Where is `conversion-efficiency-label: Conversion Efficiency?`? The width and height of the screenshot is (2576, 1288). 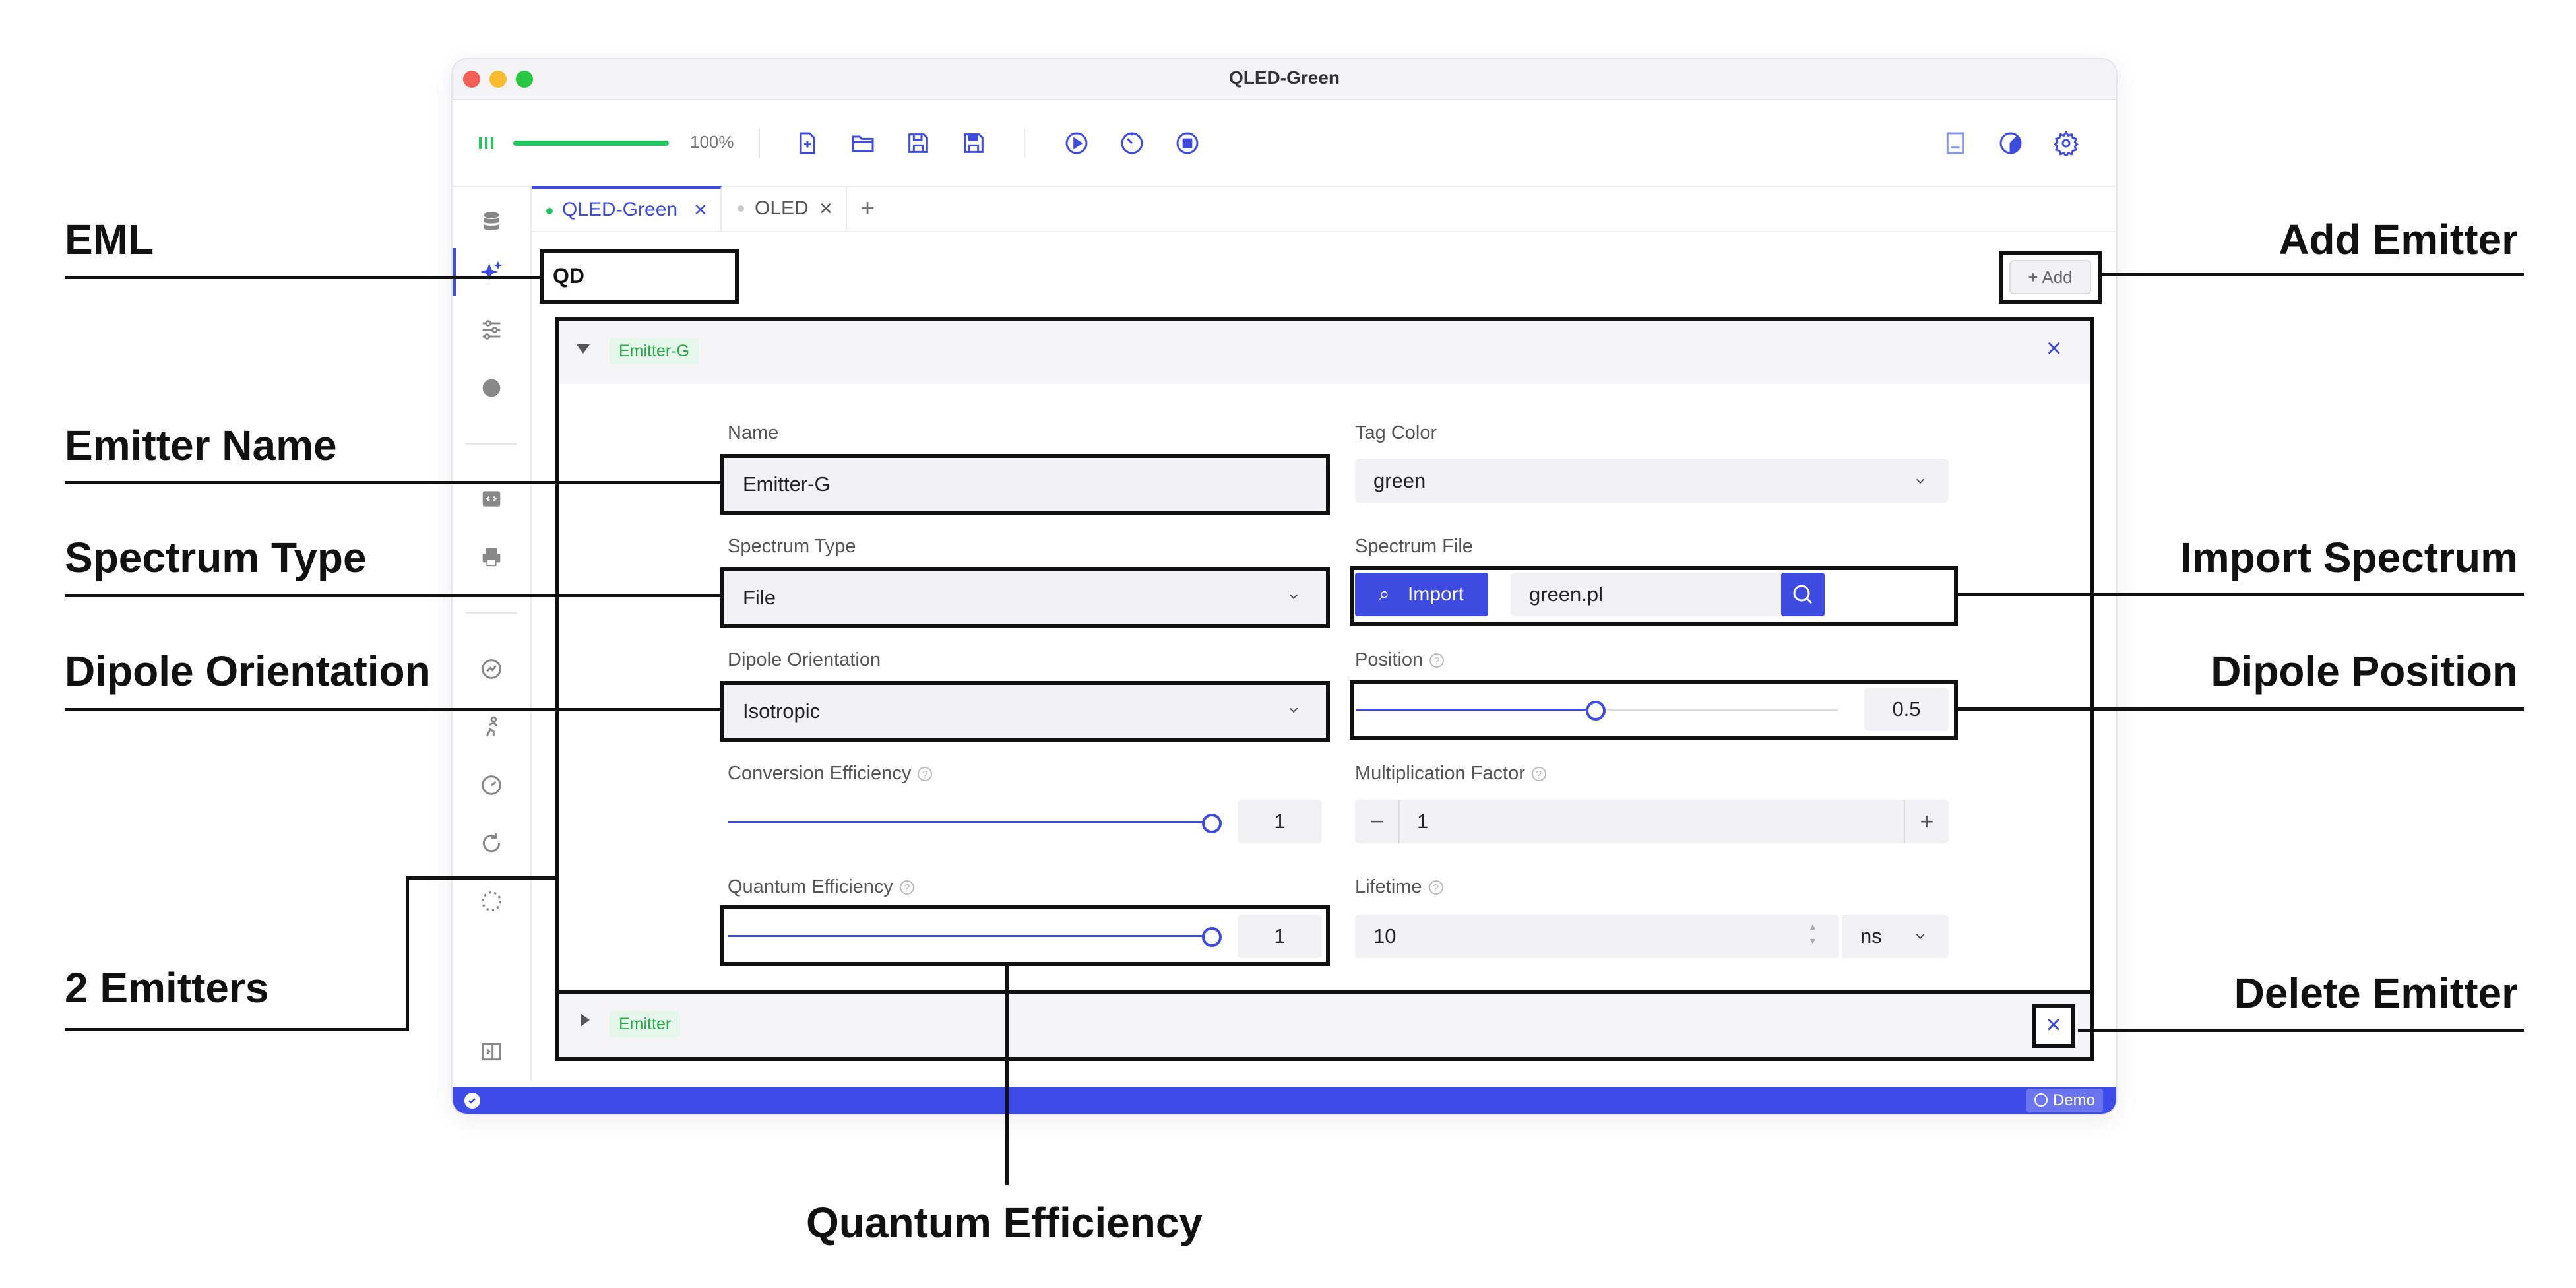
conversion-efficiency-label: Conversion Efficiency? is located at coordinates (830, 774).